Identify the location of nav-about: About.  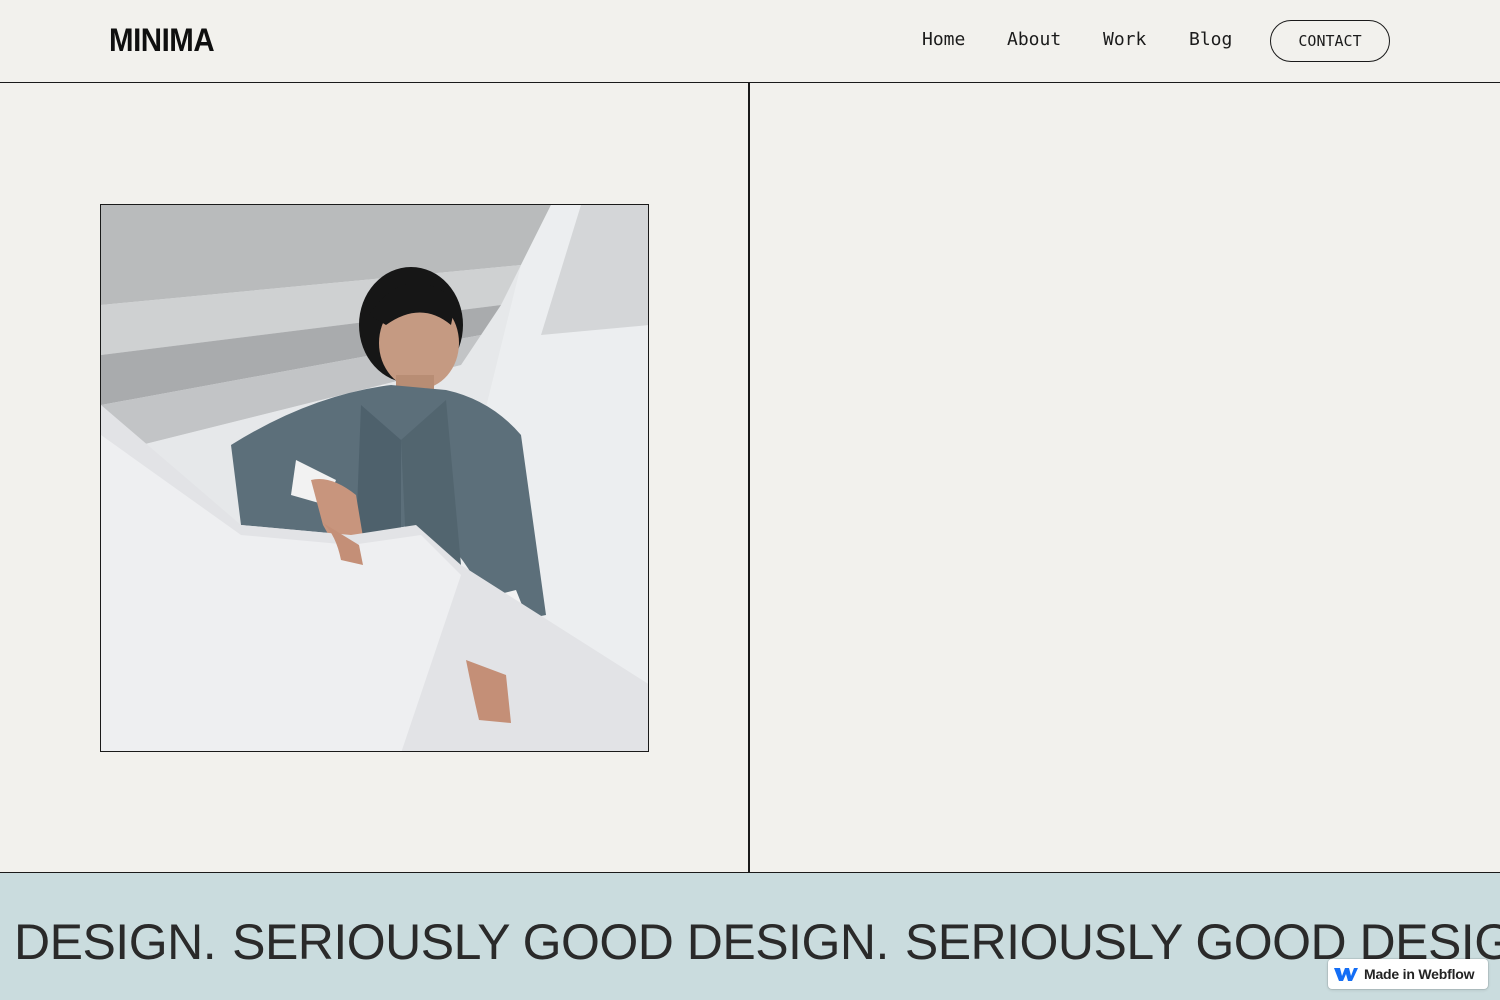
(1034, 39).